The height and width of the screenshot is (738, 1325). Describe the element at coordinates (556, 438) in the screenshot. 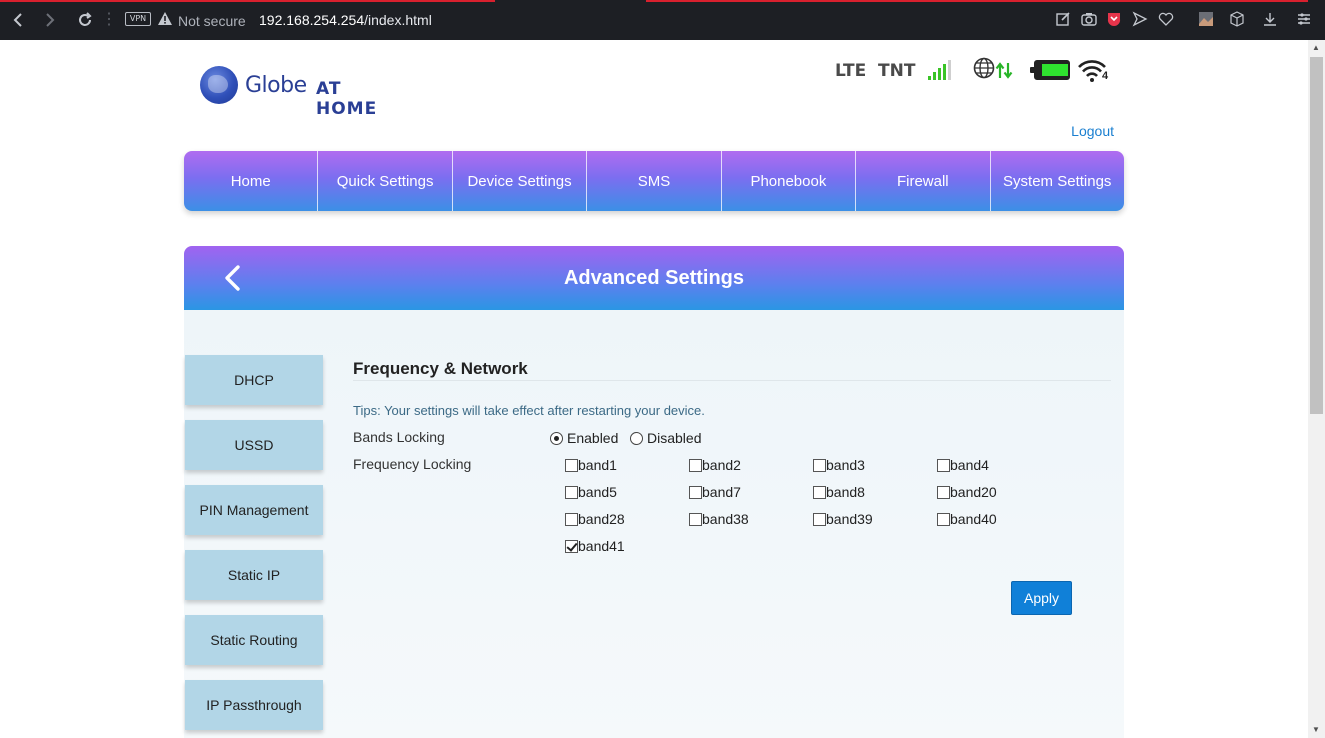

I see `radio-enabled` at that location.